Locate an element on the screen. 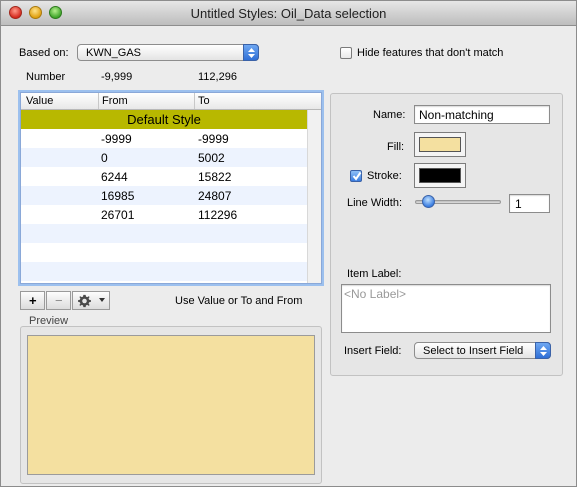 The image size is (577, 487). table-row: 16985 24807 is located at coordinates (164, 195).